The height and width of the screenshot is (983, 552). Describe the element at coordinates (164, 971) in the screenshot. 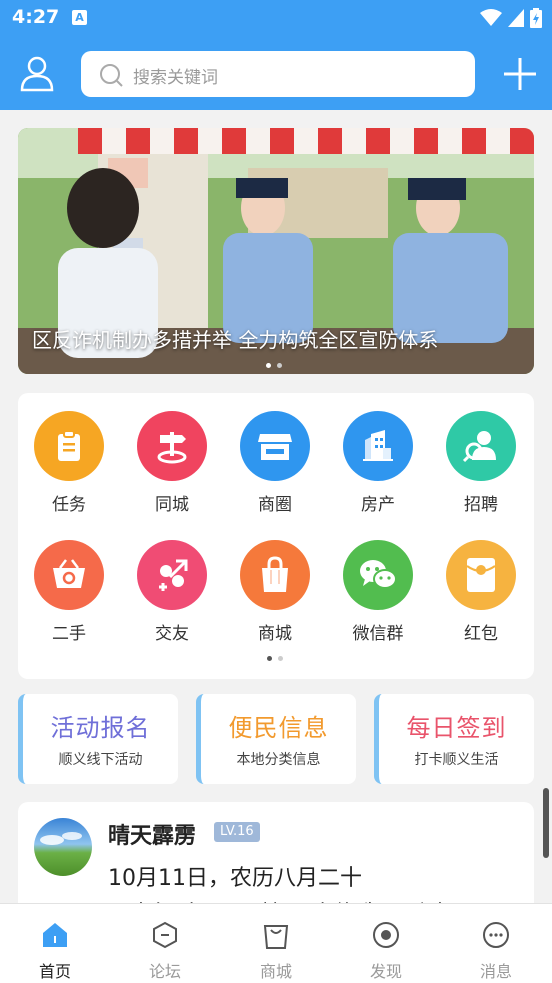

I see `tab-label: 论坛` at that location.